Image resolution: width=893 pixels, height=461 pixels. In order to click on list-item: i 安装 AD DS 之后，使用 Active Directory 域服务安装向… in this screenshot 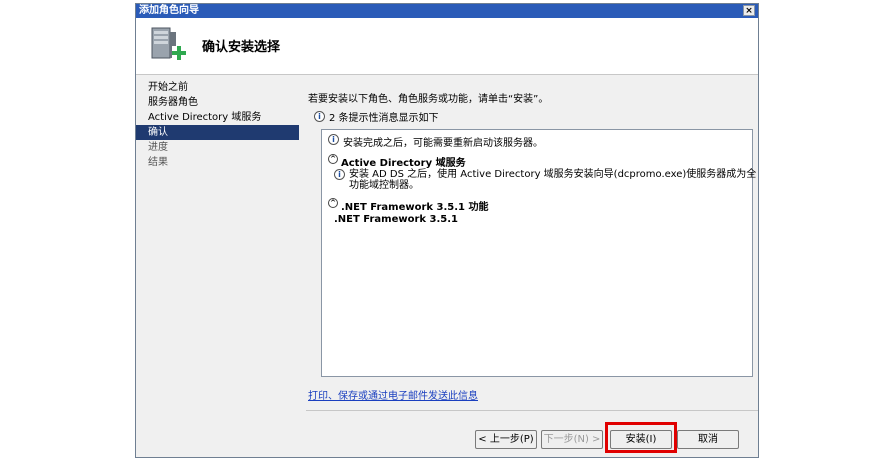, I will do `click(545, 180)`.